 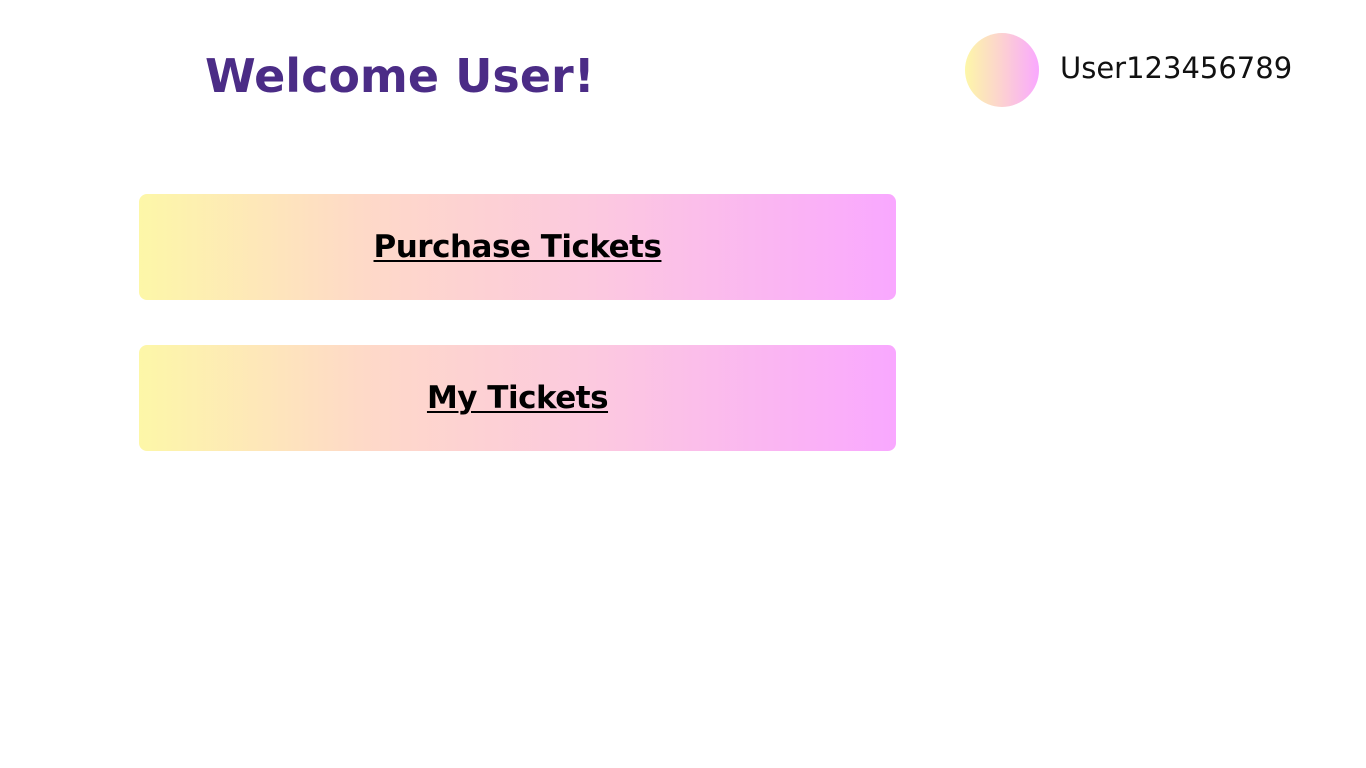 I want to click on purchase-tickets-label: Purchase Tickets, so click(x=518, y=247).